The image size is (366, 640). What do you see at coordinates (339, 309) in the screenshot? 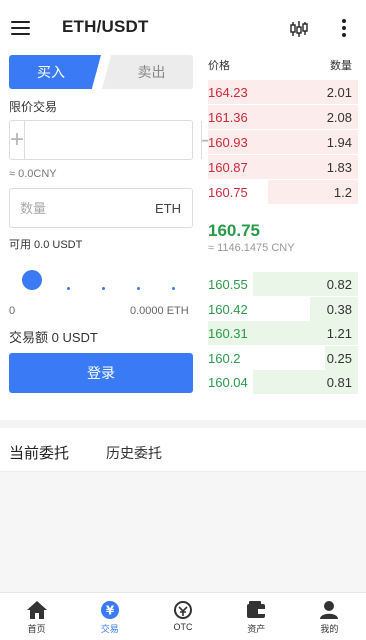
I see `bid-quantity: 0.38` at bounding box center [339, 309].